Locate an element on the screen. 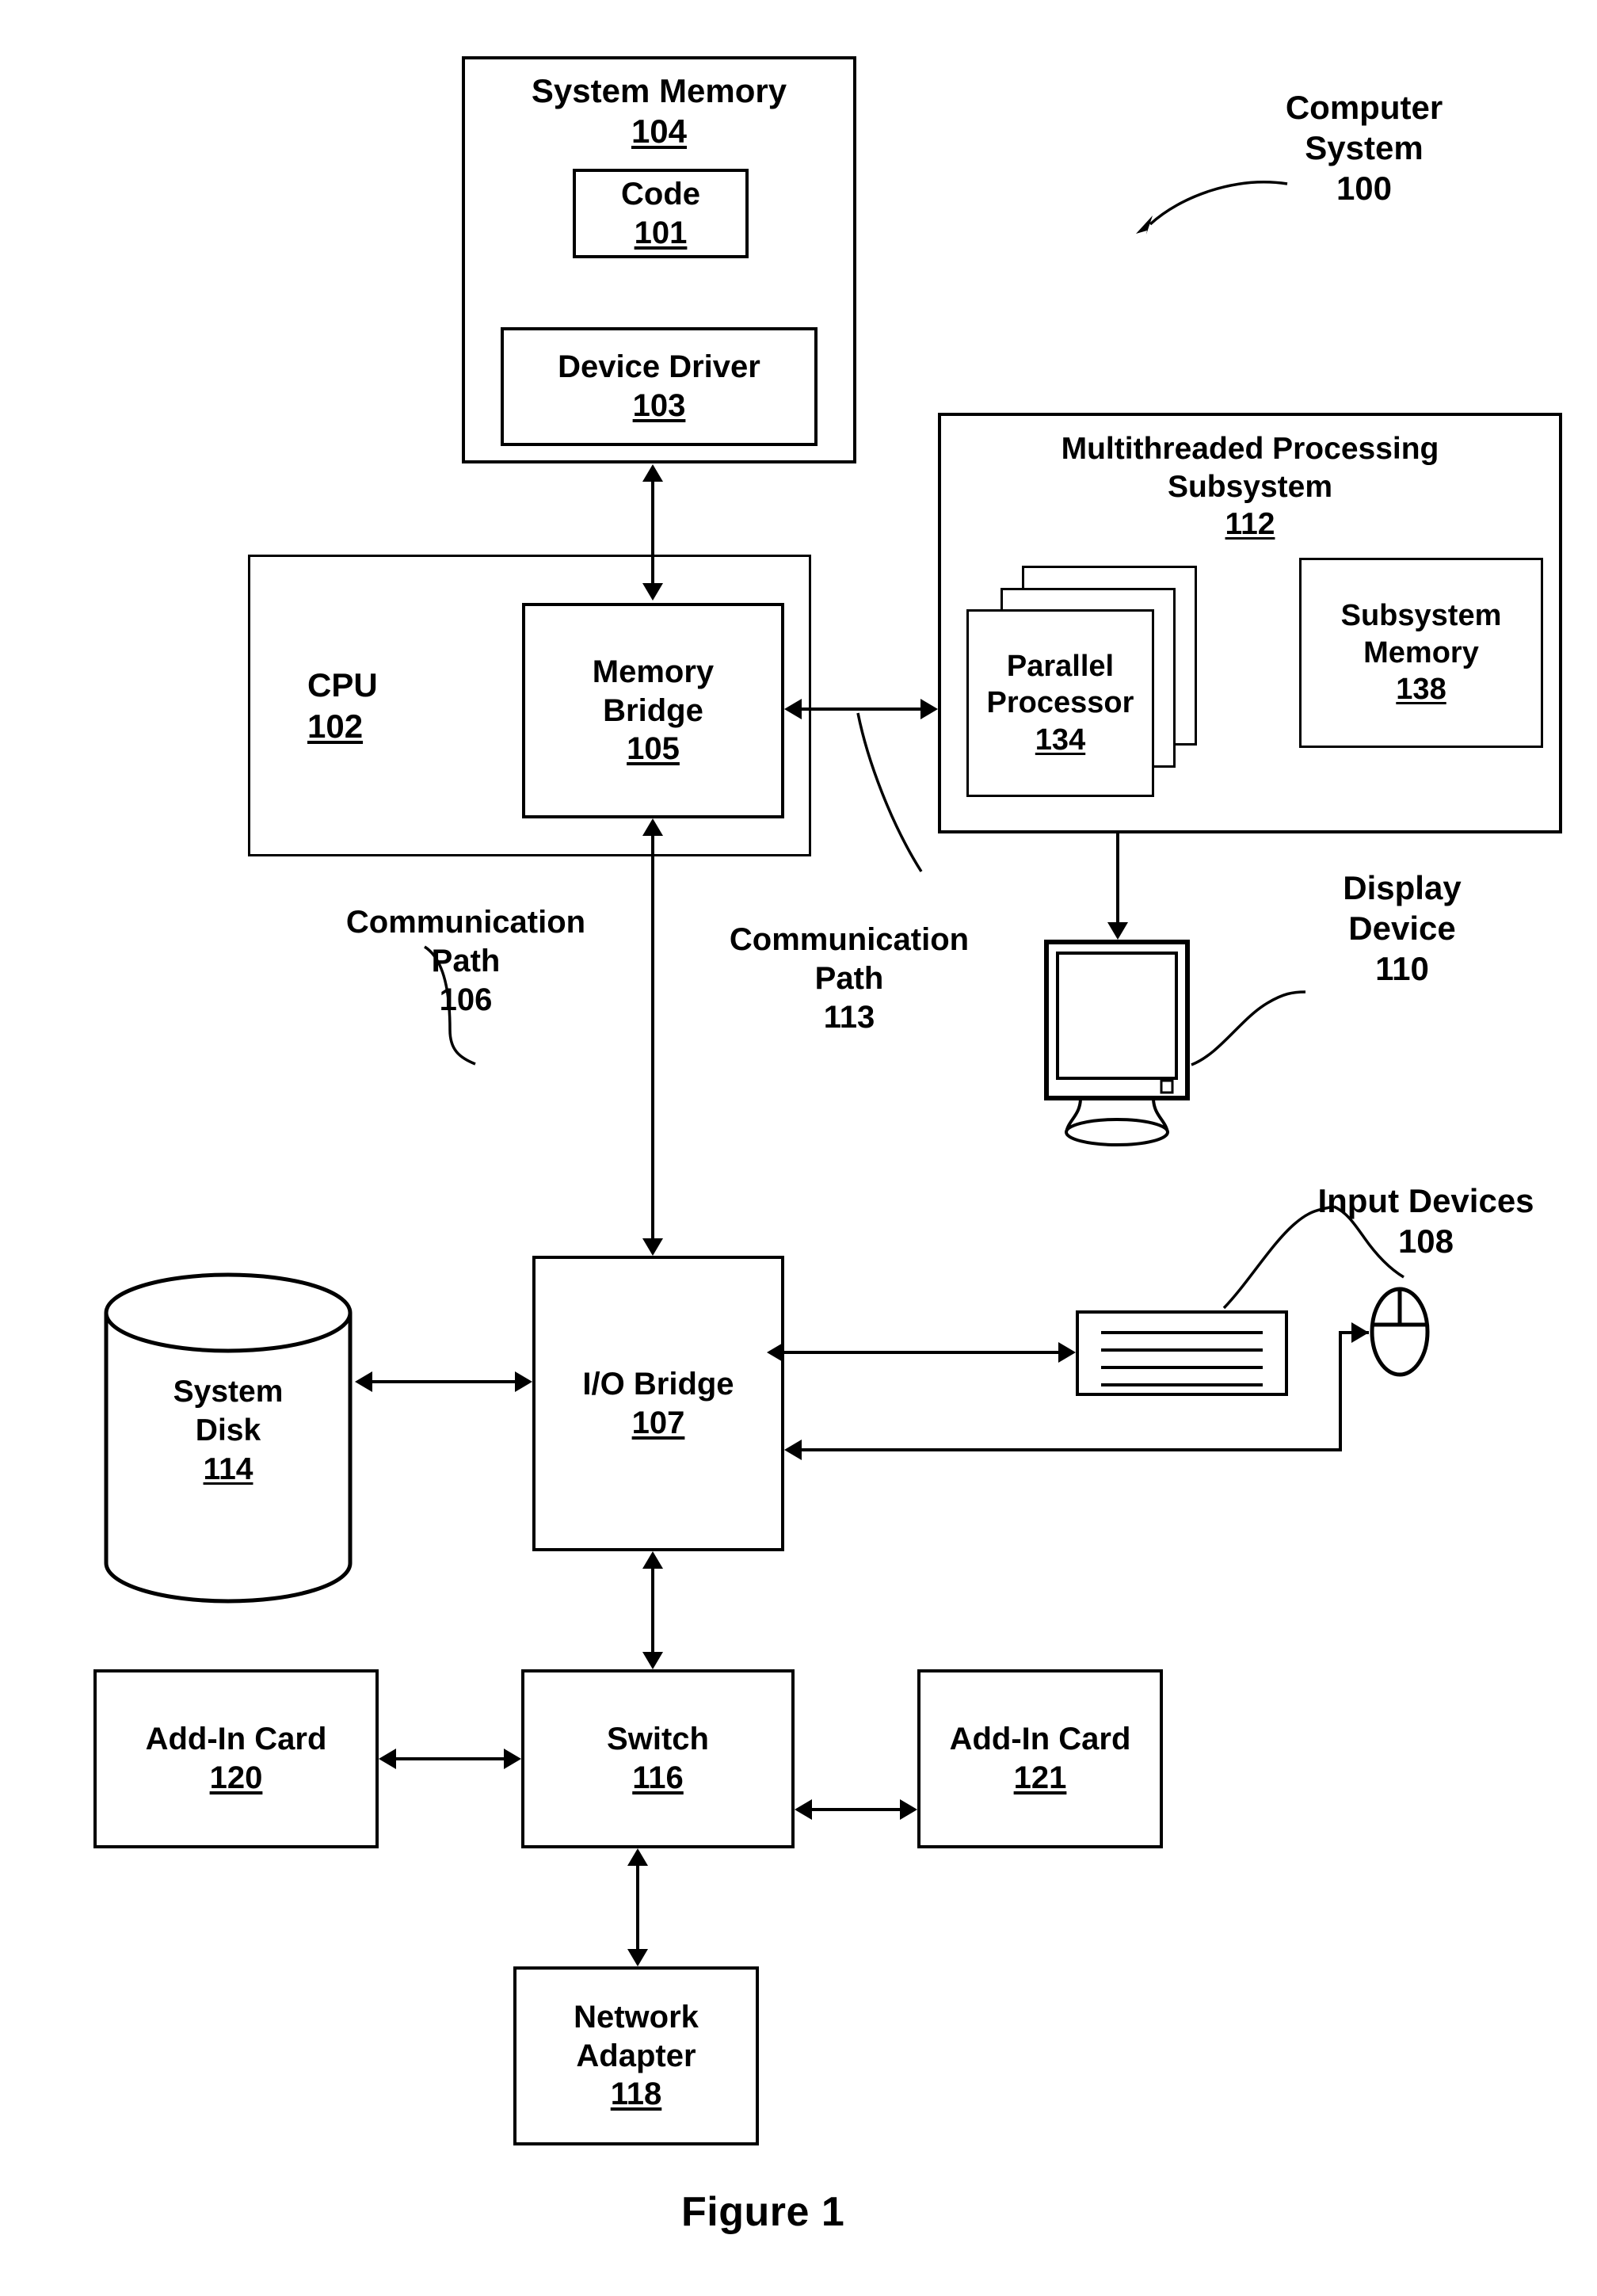  block-subsystem-memory: Subsystem Memory 138 is located at coordinates (1421, 653).